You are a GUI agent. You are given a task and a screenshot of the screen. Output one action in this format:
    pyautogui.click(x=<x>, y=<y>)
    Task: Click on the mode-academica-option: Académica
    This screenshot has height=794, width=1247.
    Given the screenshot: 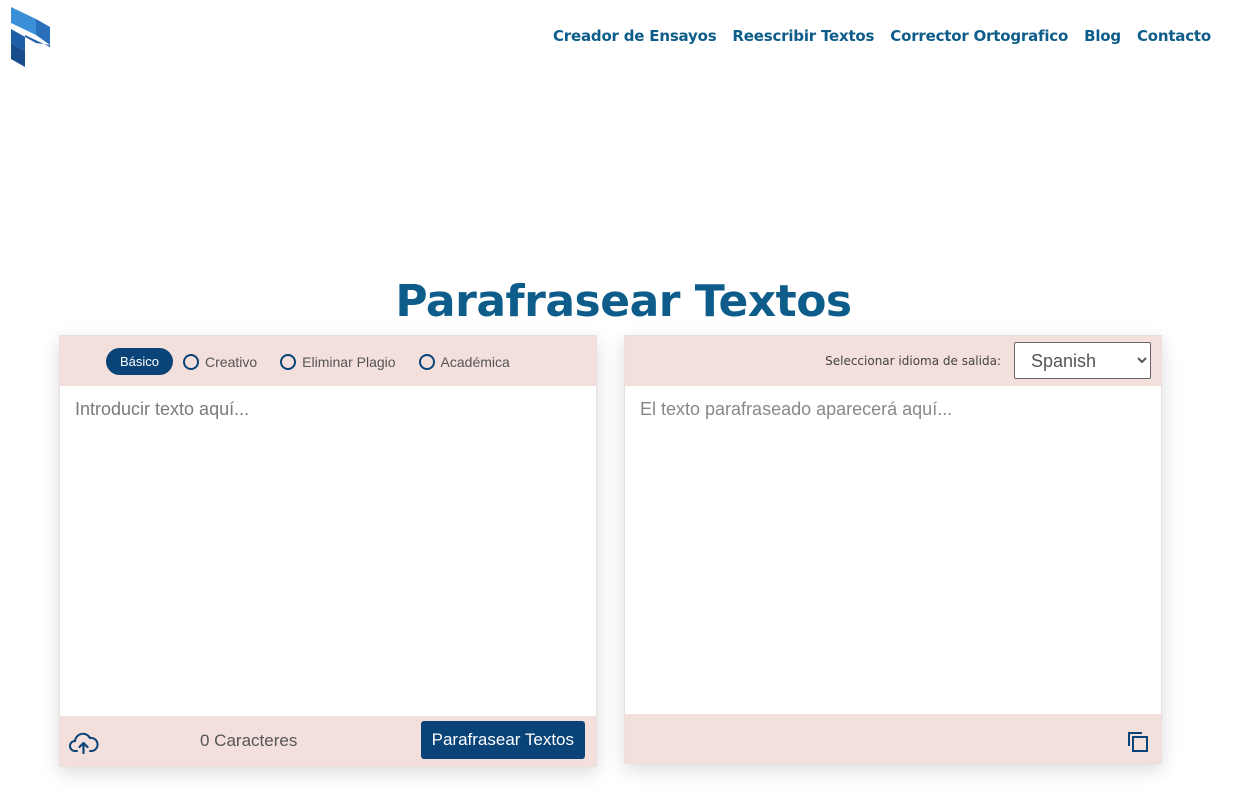 What is the action you would take?
    pyautogui.click(x=464, y=361)
    